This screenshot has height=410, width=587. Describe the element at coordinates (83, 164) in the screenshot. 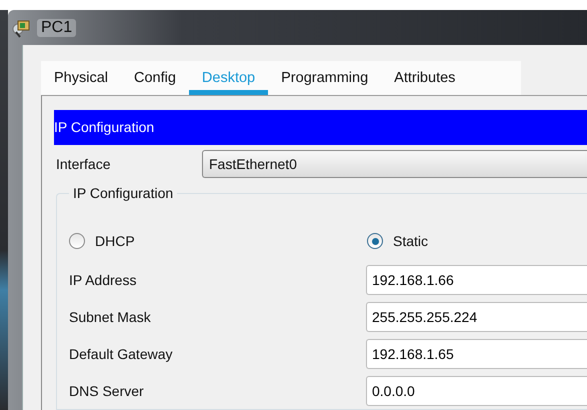

I see `interface-label: Interface` at that location.